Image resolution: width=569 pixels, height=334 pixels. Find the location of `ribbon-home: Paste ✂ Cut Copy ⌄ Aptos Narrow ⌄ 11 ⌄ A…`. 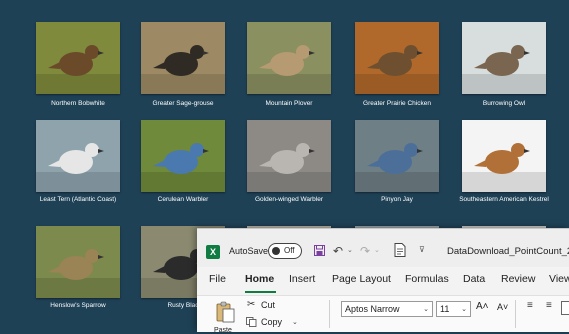

ribbon-home: Paste ✂ Cut Copy ⌄ Aptos Narrow ⌄ 11 ⌄ A… is located at coordinates (383, 314).